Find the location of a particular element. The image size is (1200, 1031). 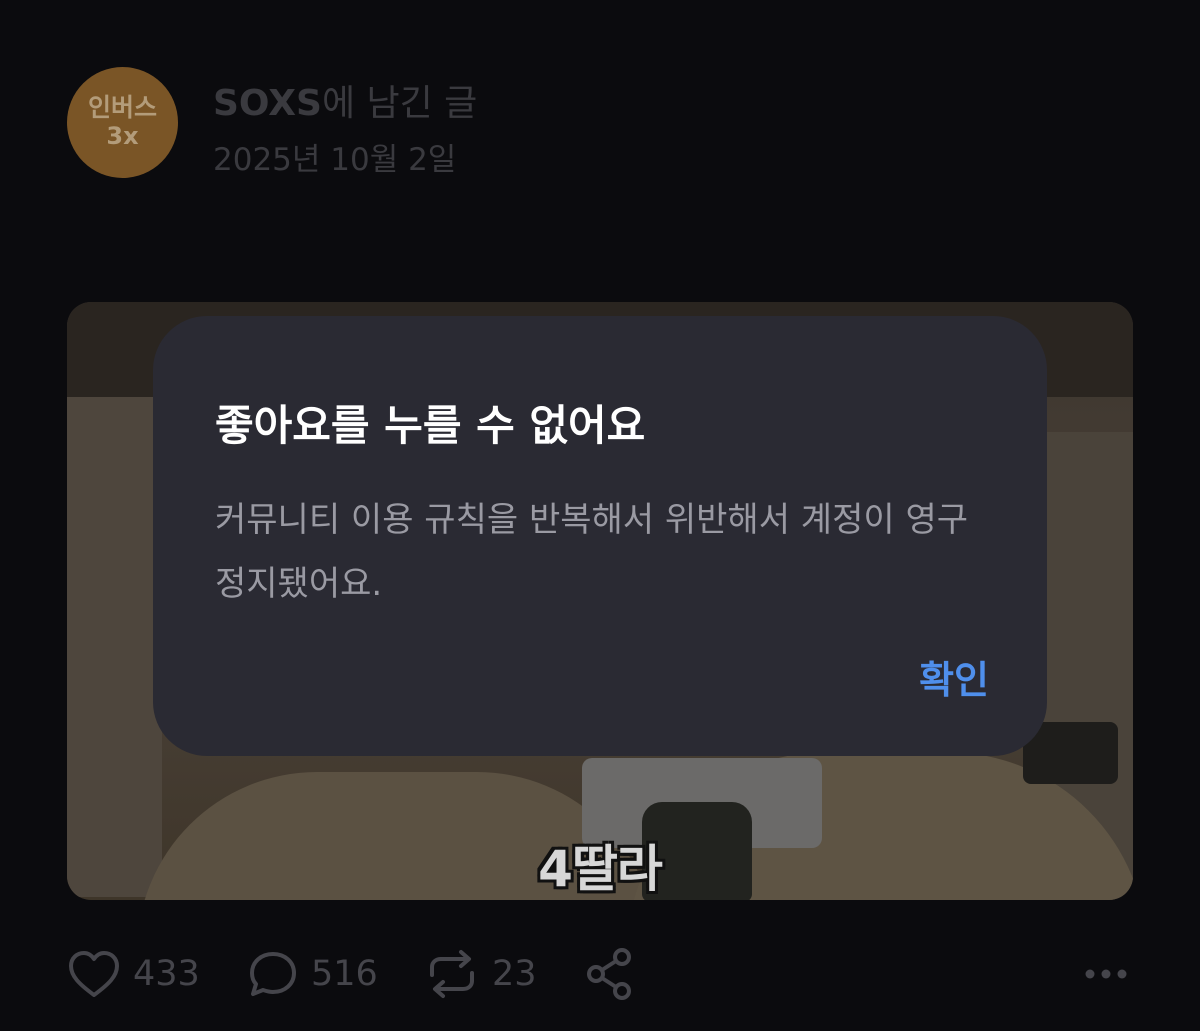

avatar: 인버스 3x is located at coordinates (122, 122).